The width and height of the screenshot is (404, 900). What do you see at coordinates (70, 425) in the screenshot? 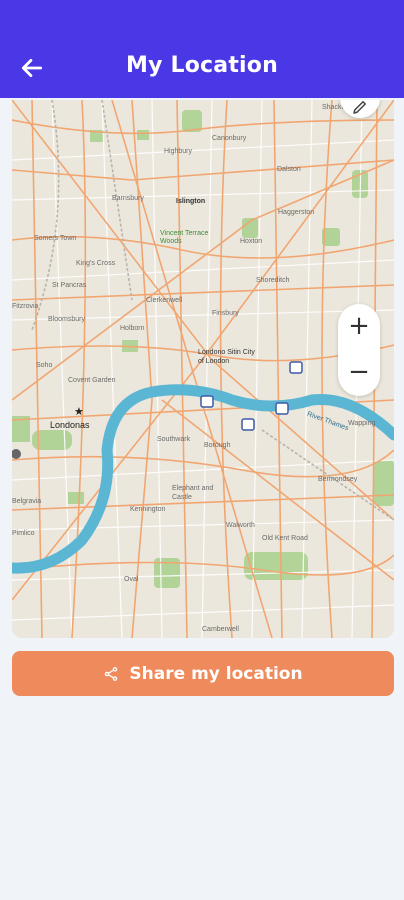
I see `map-label: Londonas` at bounding box center [70, 425].